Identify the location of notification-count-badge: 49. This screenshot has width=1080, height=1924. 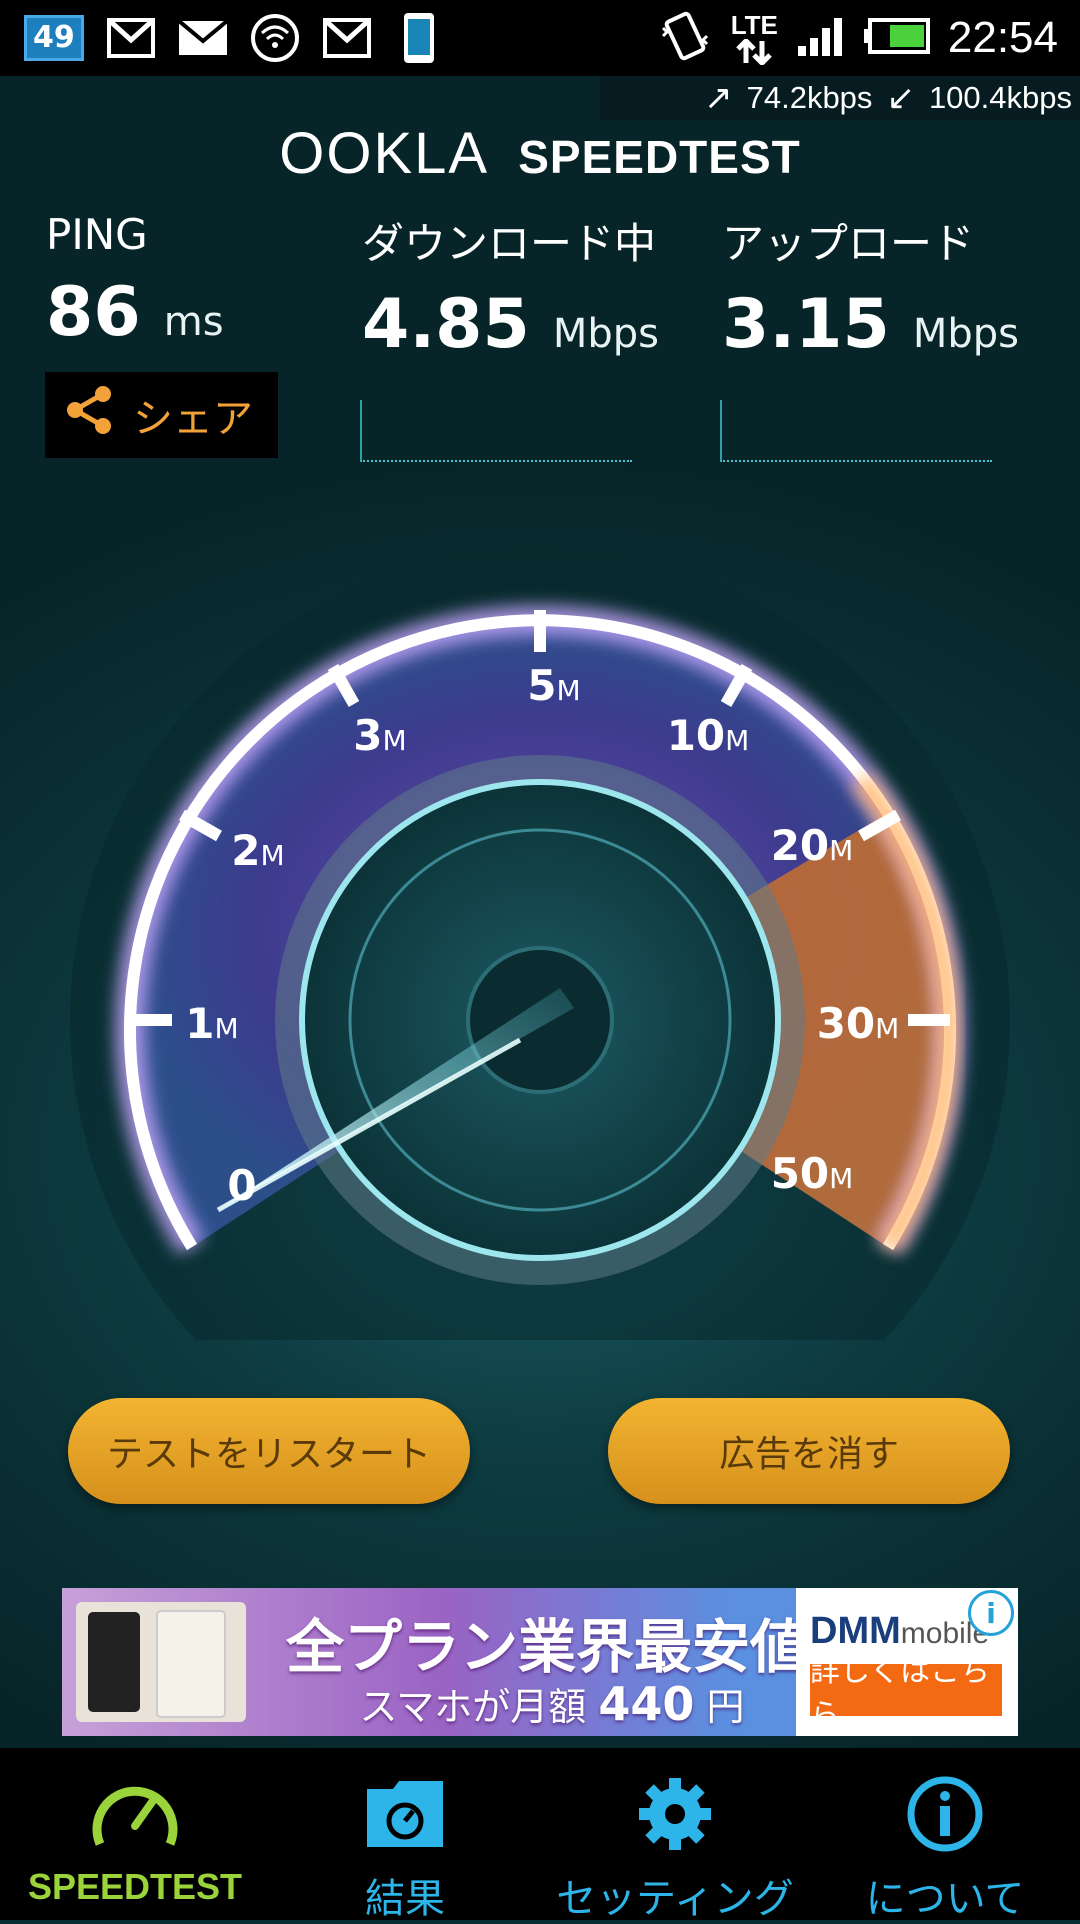
(54, 38).